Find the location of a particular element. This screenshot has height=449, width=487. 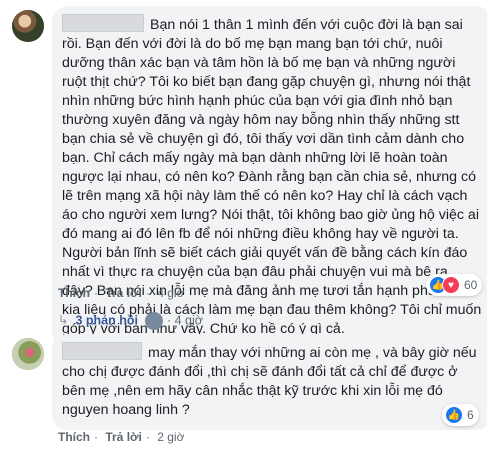

like-icon: 👍 is located at coordinates (454, 415).